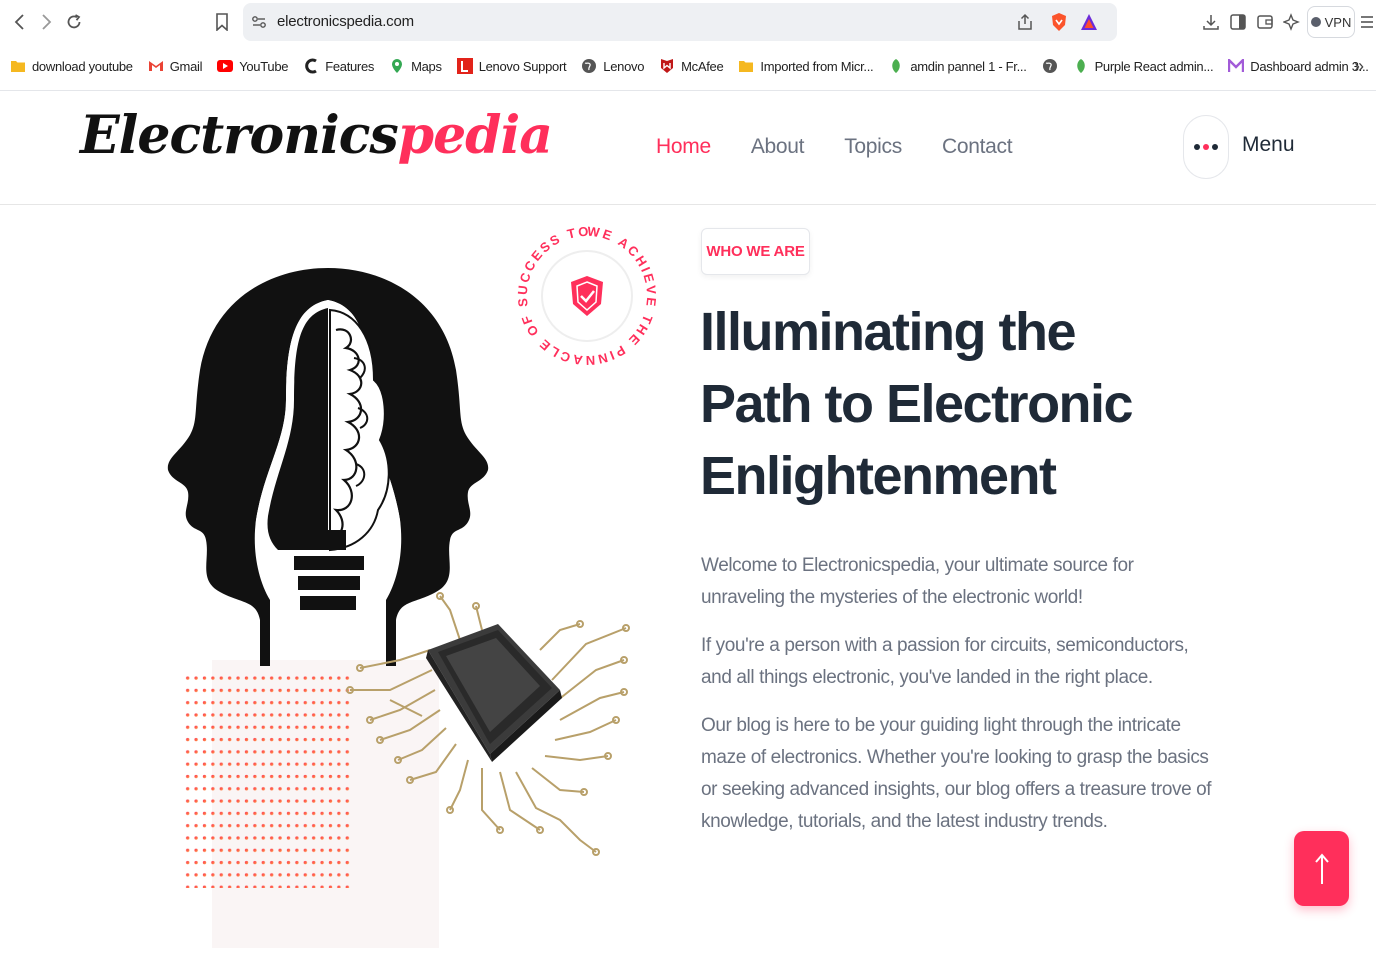 The width and height of the screenshot is (1376, 966). What do you see at coordinates (977, 147) in the screenshot?
I see `nav-contact: Contact` at bounding box center [977, 147].